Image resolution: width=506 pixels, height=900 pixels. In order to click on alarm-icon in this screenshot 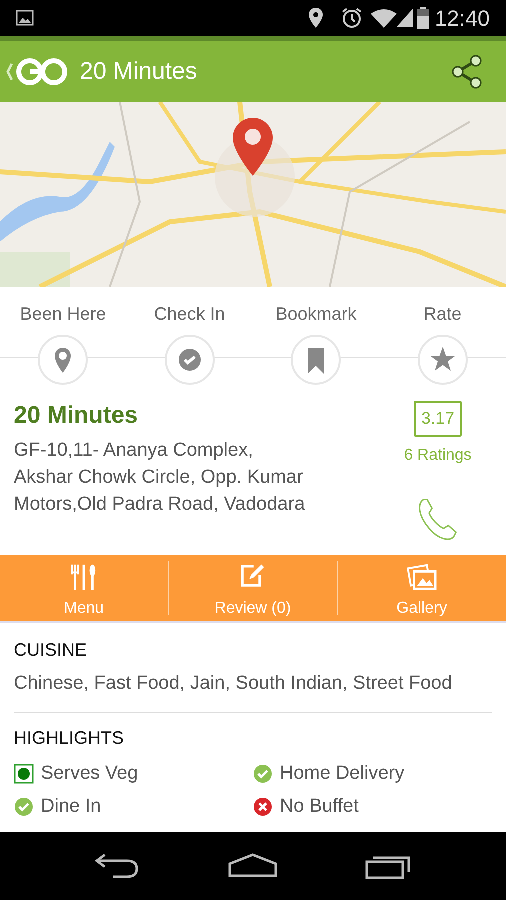, I will do `click(351, 18)`.